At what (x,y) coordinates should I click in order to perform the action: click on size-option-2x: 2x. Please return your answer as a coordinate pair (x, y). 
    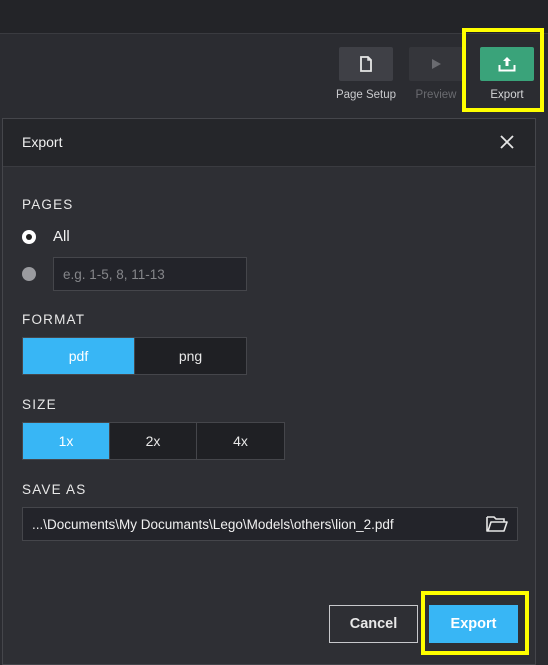
    Looking at the image, I should click on (153, 441).